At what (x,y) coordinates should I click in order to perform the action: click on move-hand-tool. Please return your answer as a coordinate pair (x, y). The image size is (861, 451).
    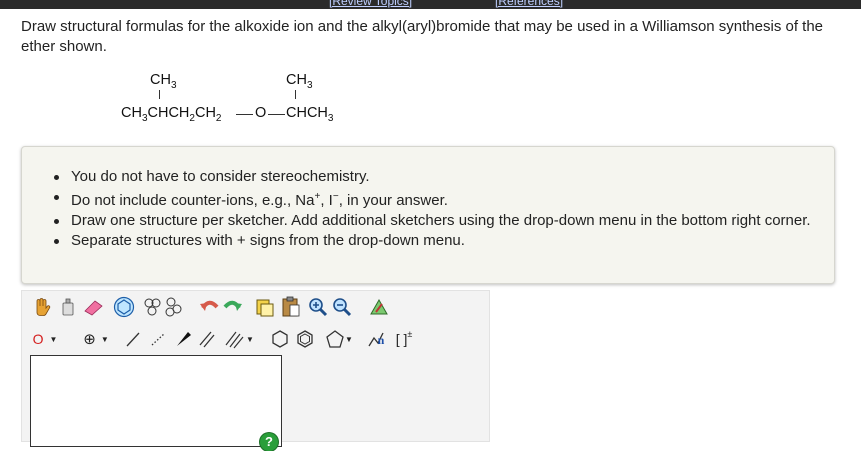
    Looking at the image, I should click on (42, 307).